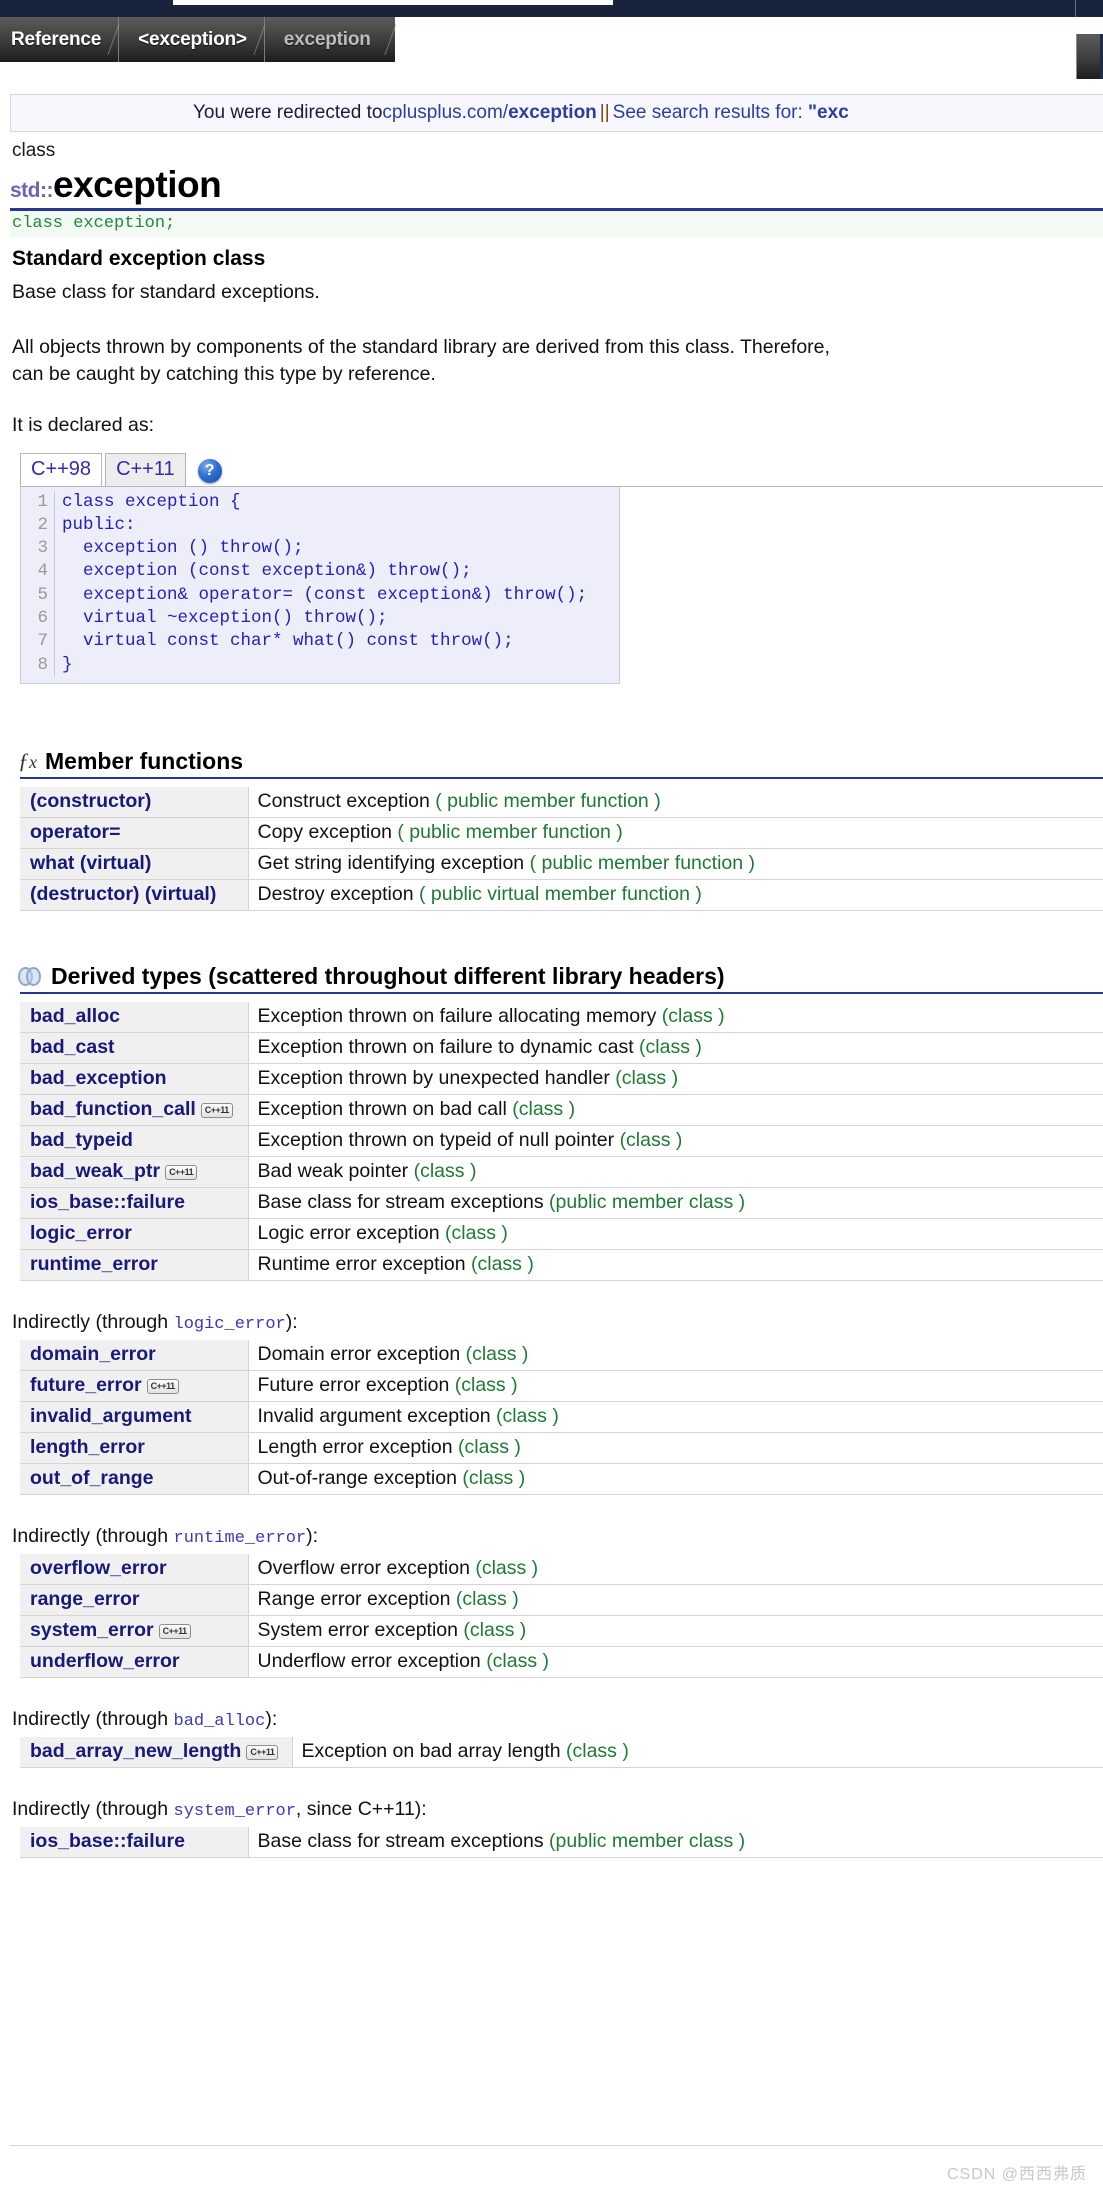 The height and width of the screenshot is (2198, 1103). What do you see at coordinates (139, 258) in the screenshot?
I see `entity-subtitle: Standard exception class` at bounding box center [139, 258].